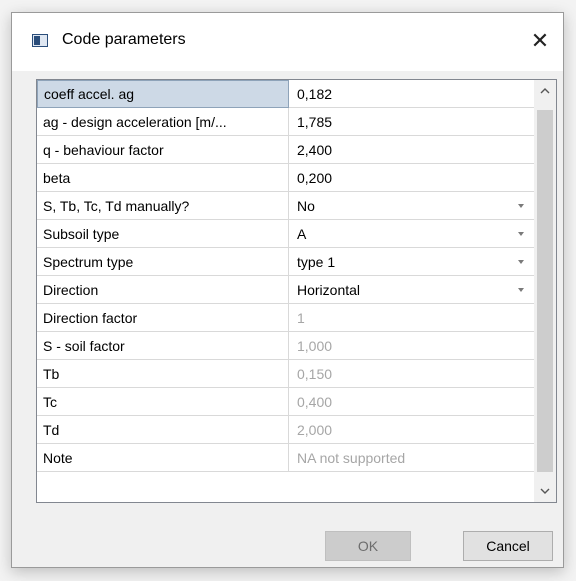  I want to click on parameter-value-field: 0,200, so click(411, 178).